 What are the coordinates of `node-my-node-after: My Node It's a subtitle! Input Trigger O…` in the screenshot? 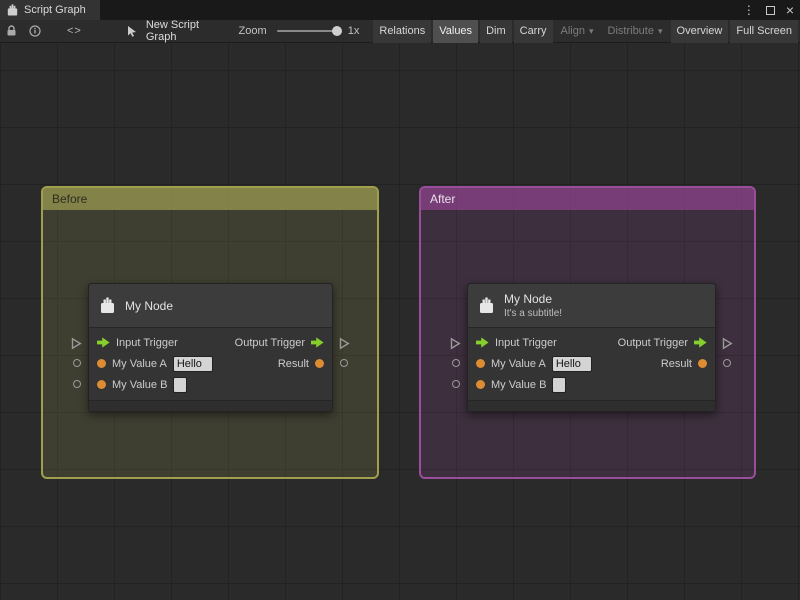 It's located at (591, 347).